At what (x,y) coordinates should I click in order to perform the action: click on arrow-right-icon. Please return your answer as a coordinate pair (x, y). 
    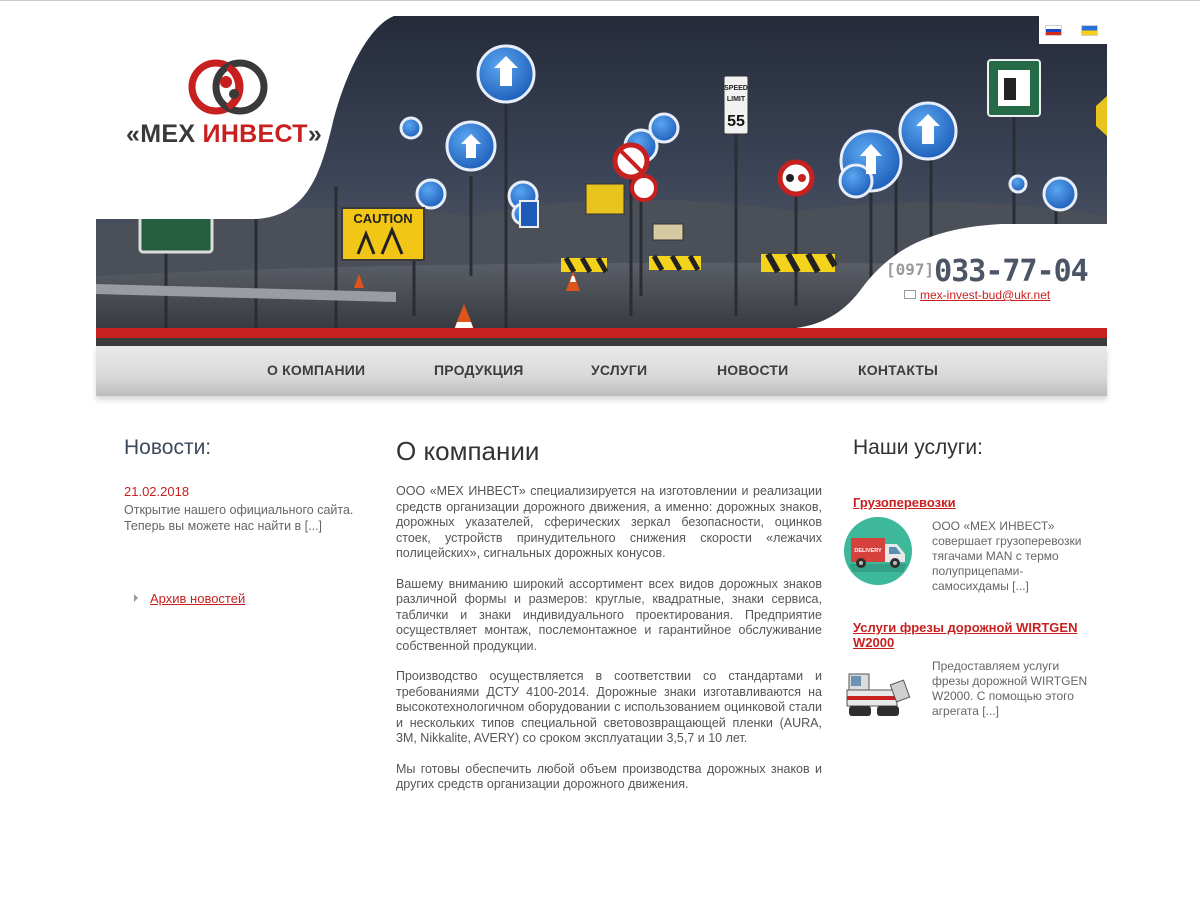
    Looking at the image, I should click on (136, 598).